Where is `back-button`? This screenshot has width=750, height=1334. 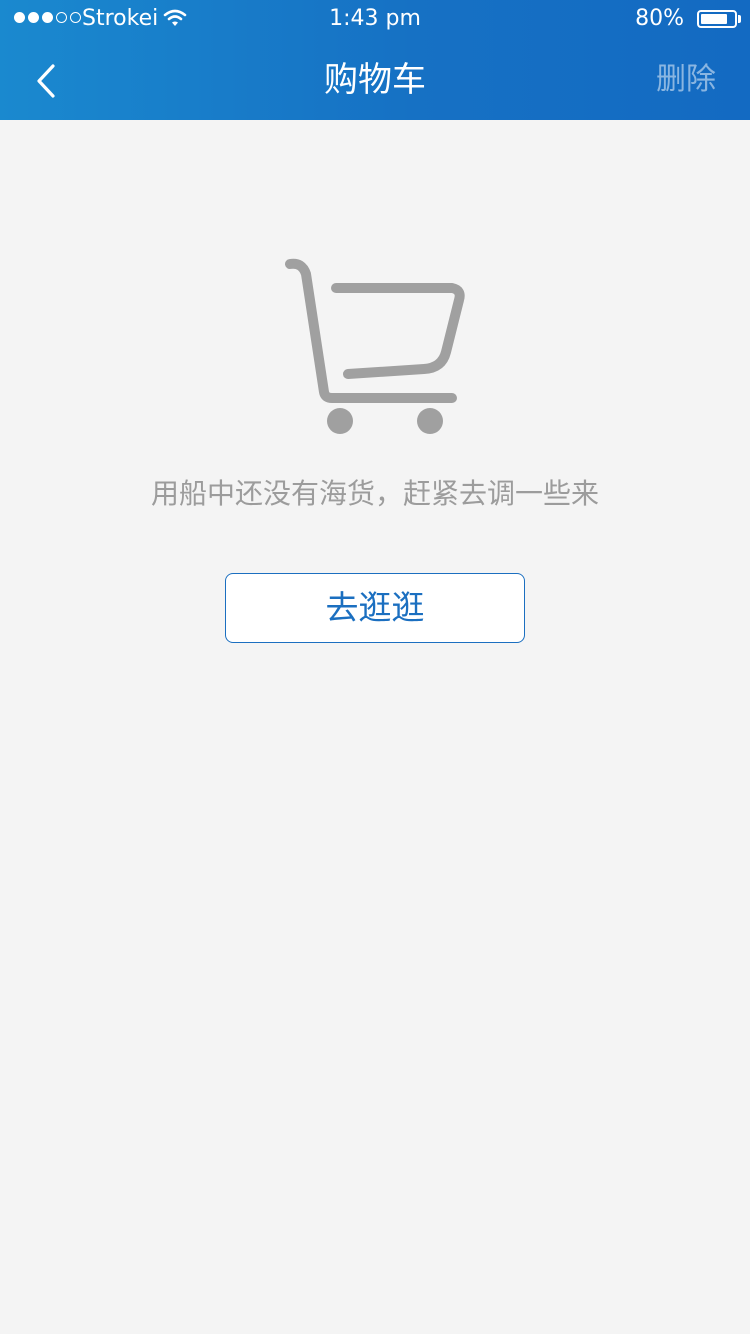
back-button is located at coordinates (47, 80).